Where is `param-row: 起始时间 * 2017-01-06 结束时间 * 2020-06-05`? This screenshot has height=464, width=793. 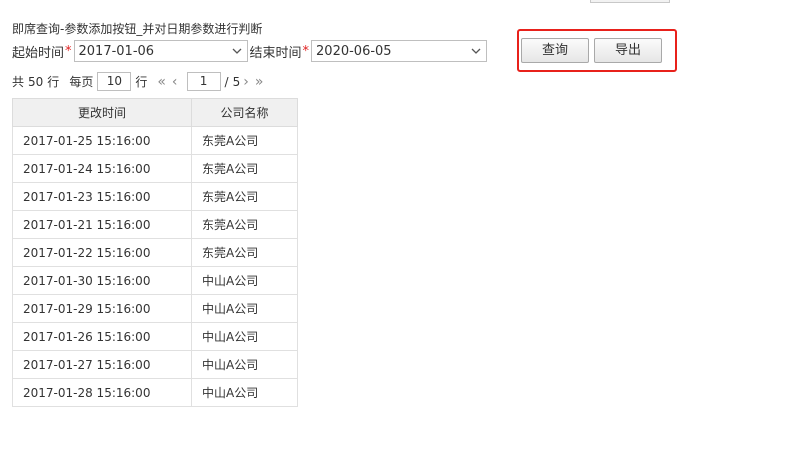 param-row: 起始时间 * 2017-01-06 结束时间 * 2020-06-05 is located at coordinates (250, 51).